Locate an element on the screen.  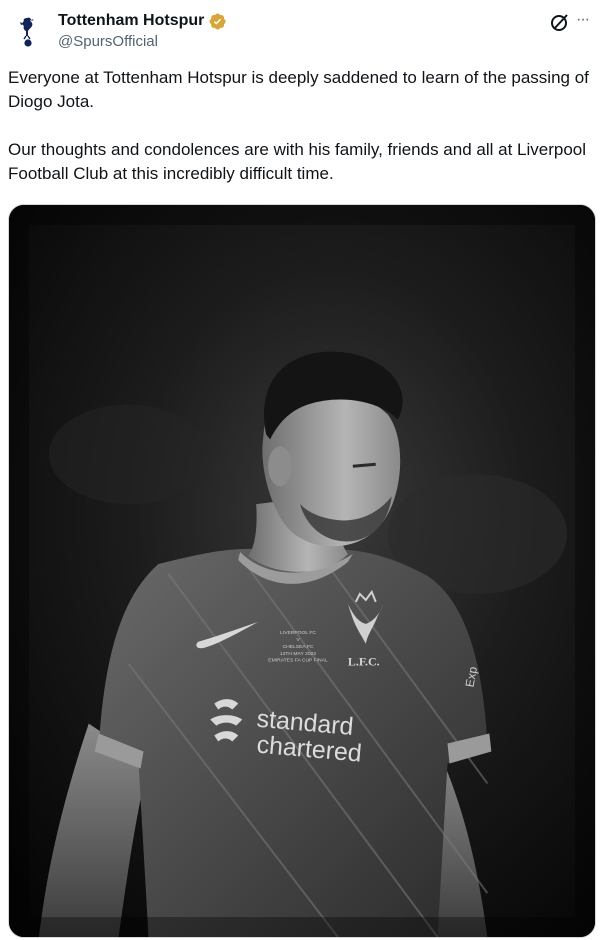
cockerel-logo-icon is located at coordinates (28, 30).